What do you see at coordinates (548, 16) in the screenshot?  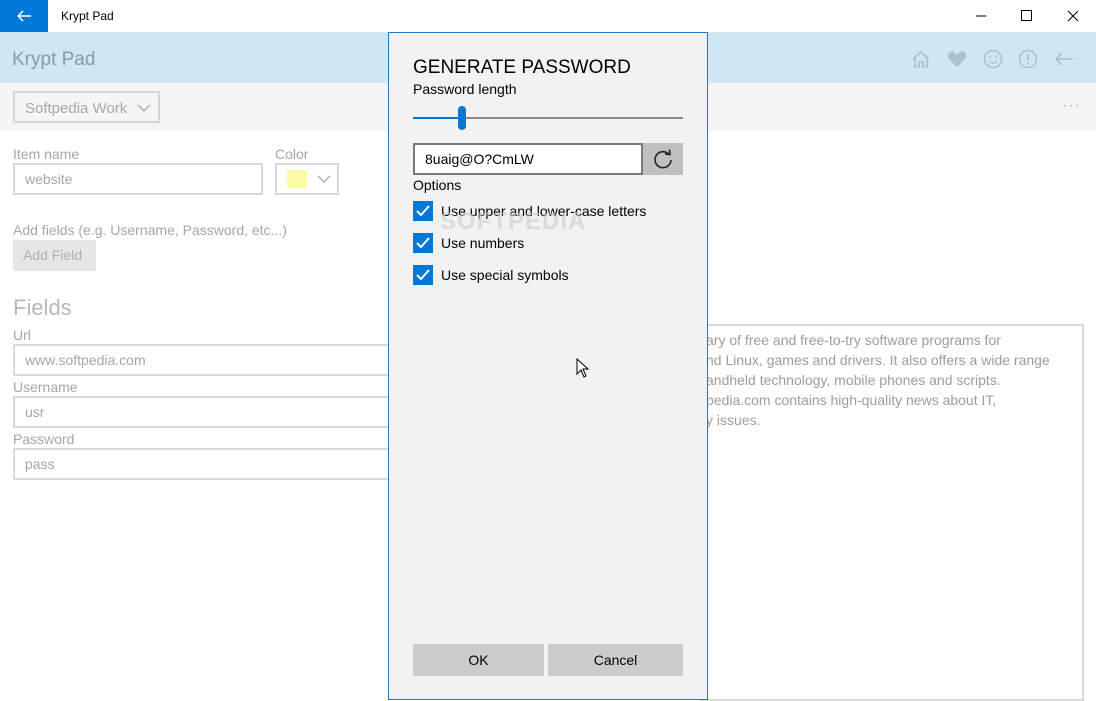 I see `title-bar: Krypt Pad` at bounding box center [548, 16].